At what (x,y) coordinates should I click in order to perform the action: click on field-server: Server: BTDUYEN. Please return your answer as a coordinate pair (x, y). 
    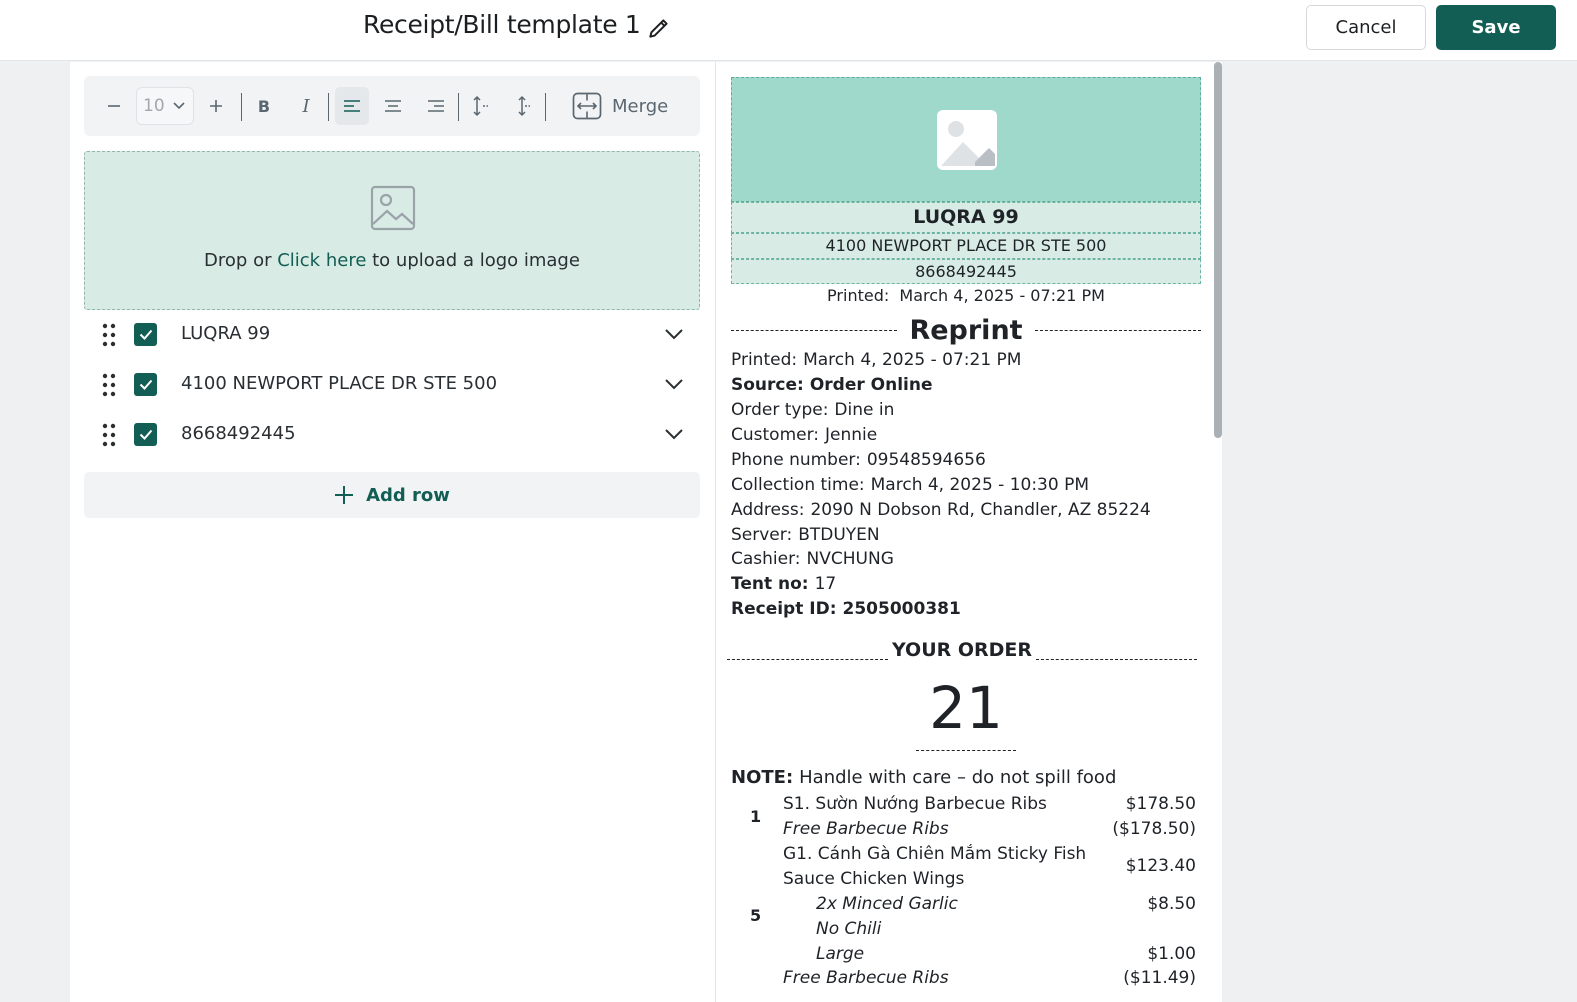
    Looking at the image, I should click on (805, 535).